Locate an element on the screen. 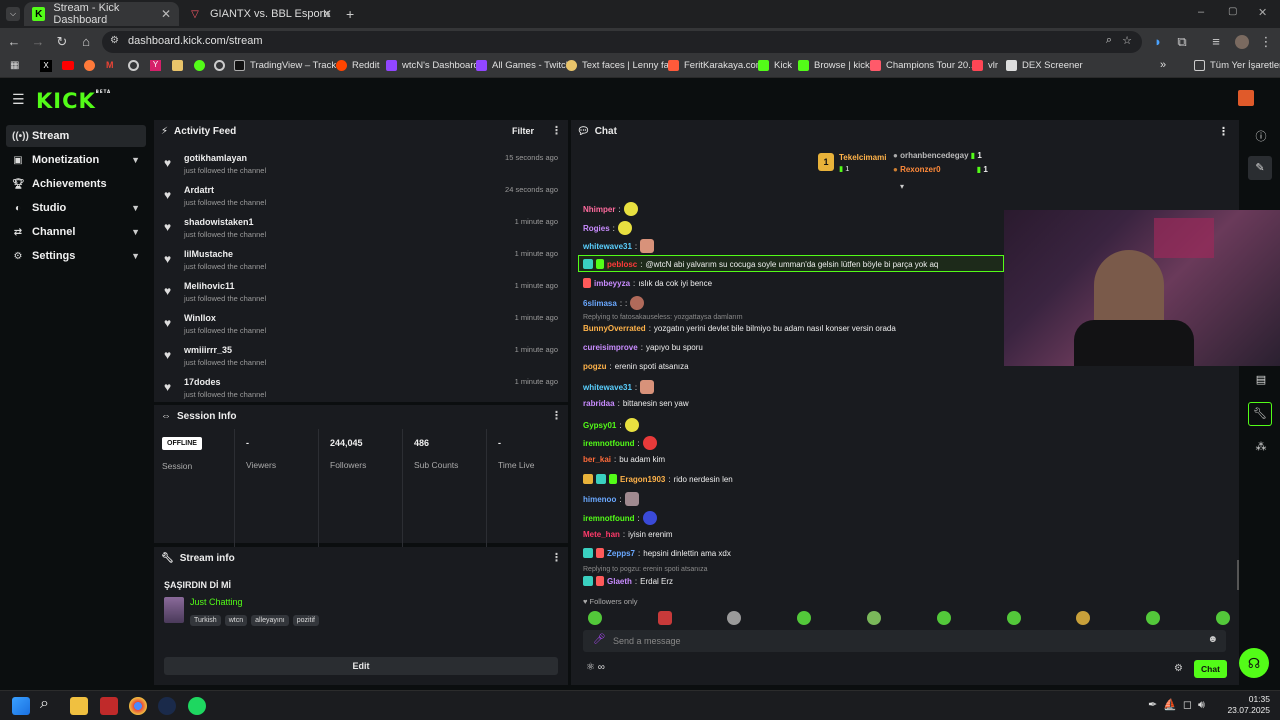 The image size is (1280, 720). chat-username: Mete_han is located at coordinates (601, 534).